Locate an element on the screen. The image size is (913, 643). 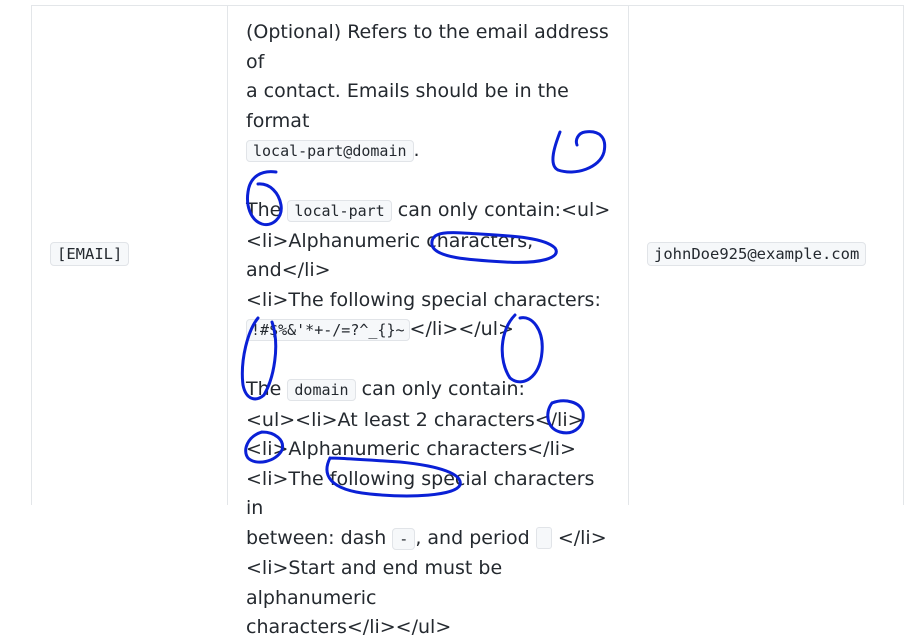
desc-text: can only contain: is located at coordinates (443, 389).